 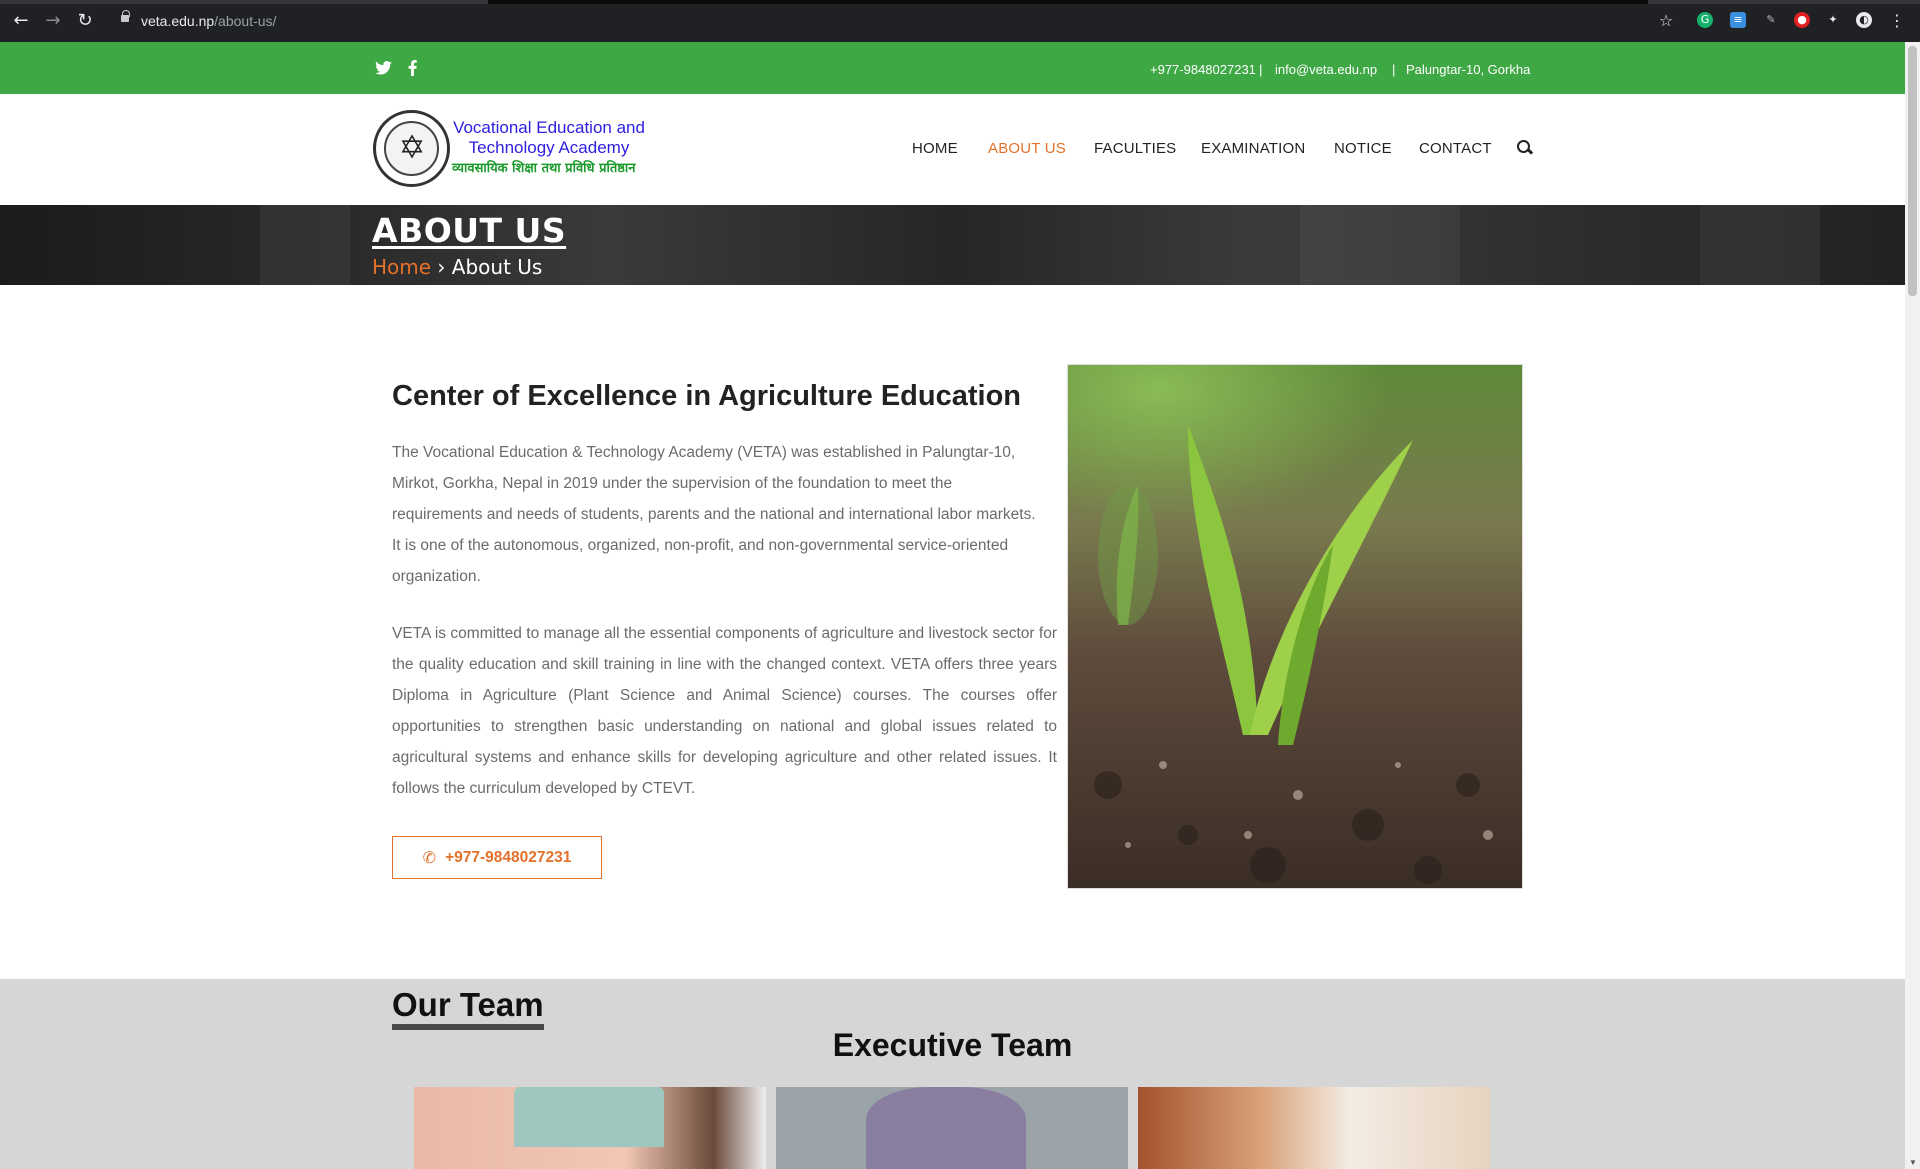 I want to click on nav-faculties: FACULTIES, so click(x=1135, y=148).